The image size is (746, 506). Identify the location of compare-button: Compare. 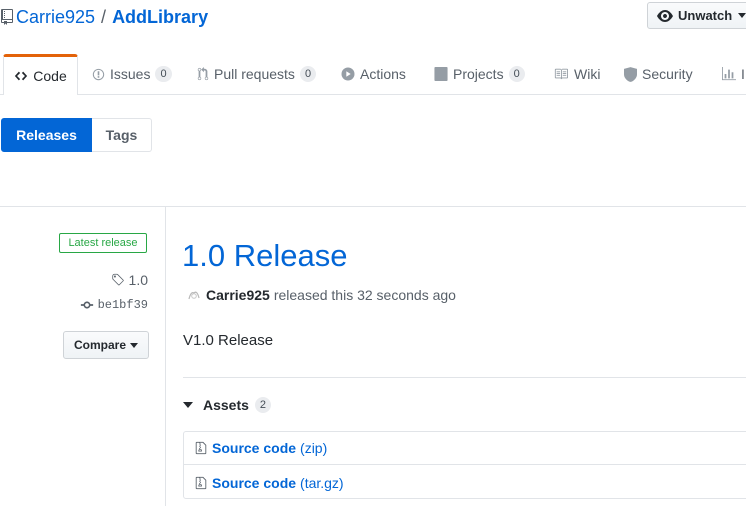
(106, 345).